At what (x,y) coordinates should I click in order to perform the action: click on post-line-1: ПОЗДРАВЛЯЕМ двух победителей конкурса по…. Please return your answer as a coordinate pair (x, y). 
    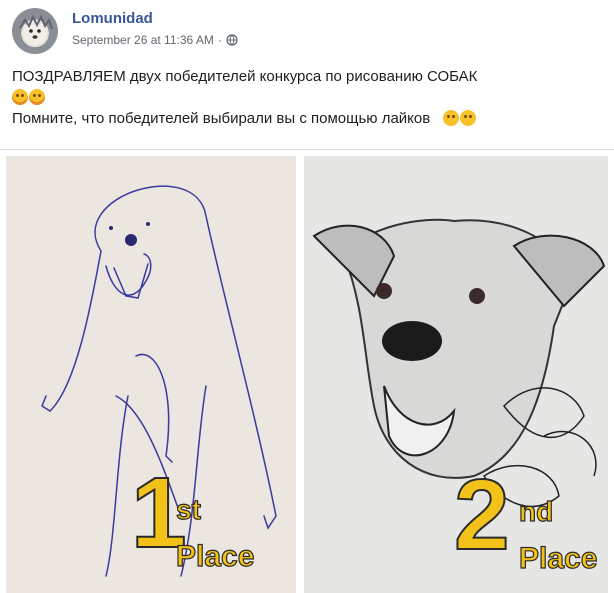
    Looking at the image, I should click on (245, 76).